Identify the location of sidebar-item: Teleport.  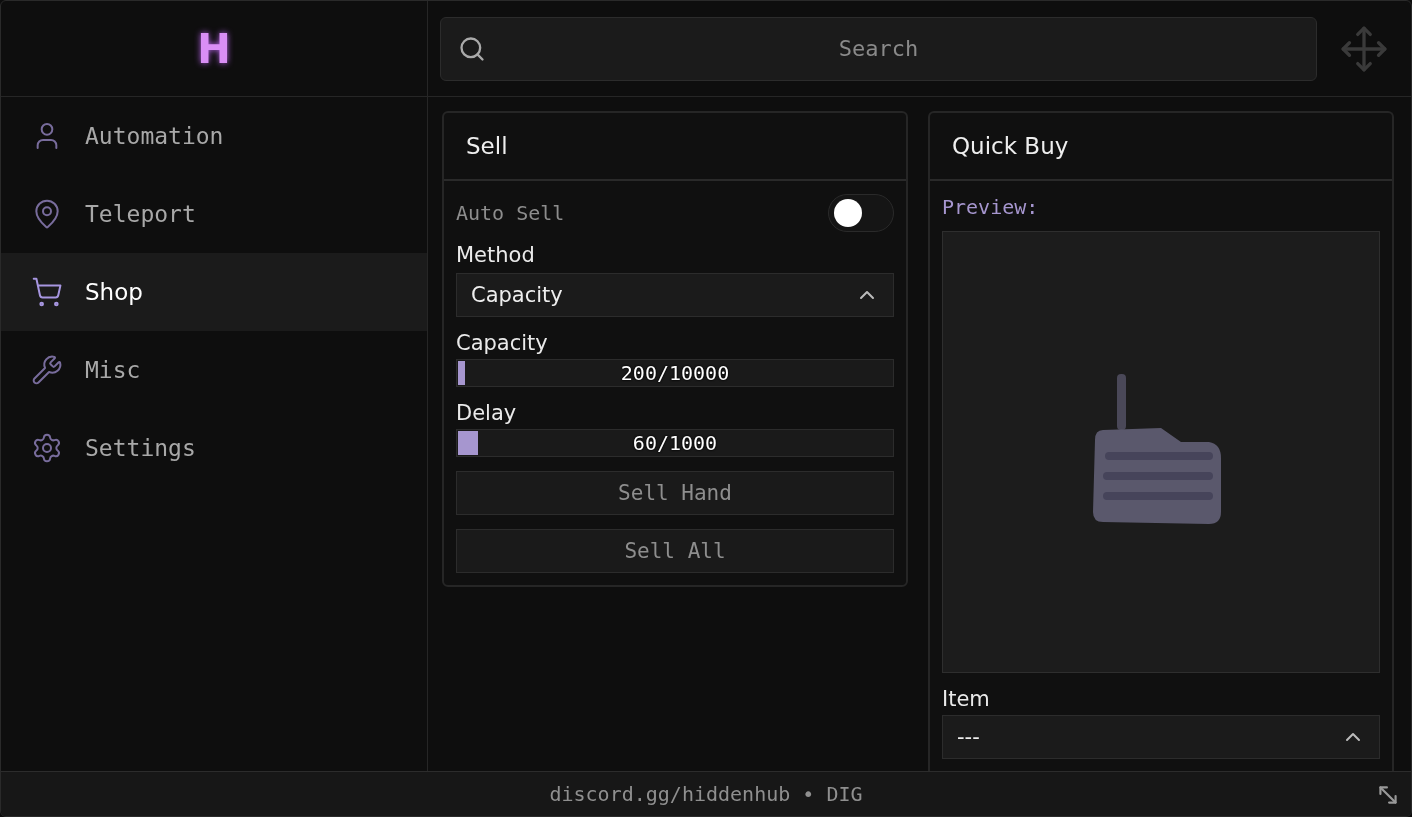
(214, 214).